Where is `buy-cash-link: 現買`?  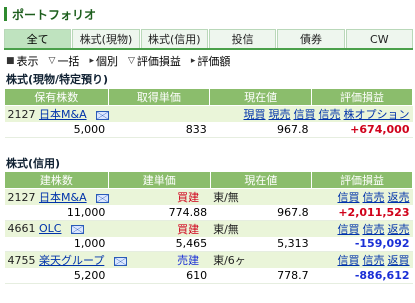 buy-cash-link: 現買 is located at coordinates (255, 114).